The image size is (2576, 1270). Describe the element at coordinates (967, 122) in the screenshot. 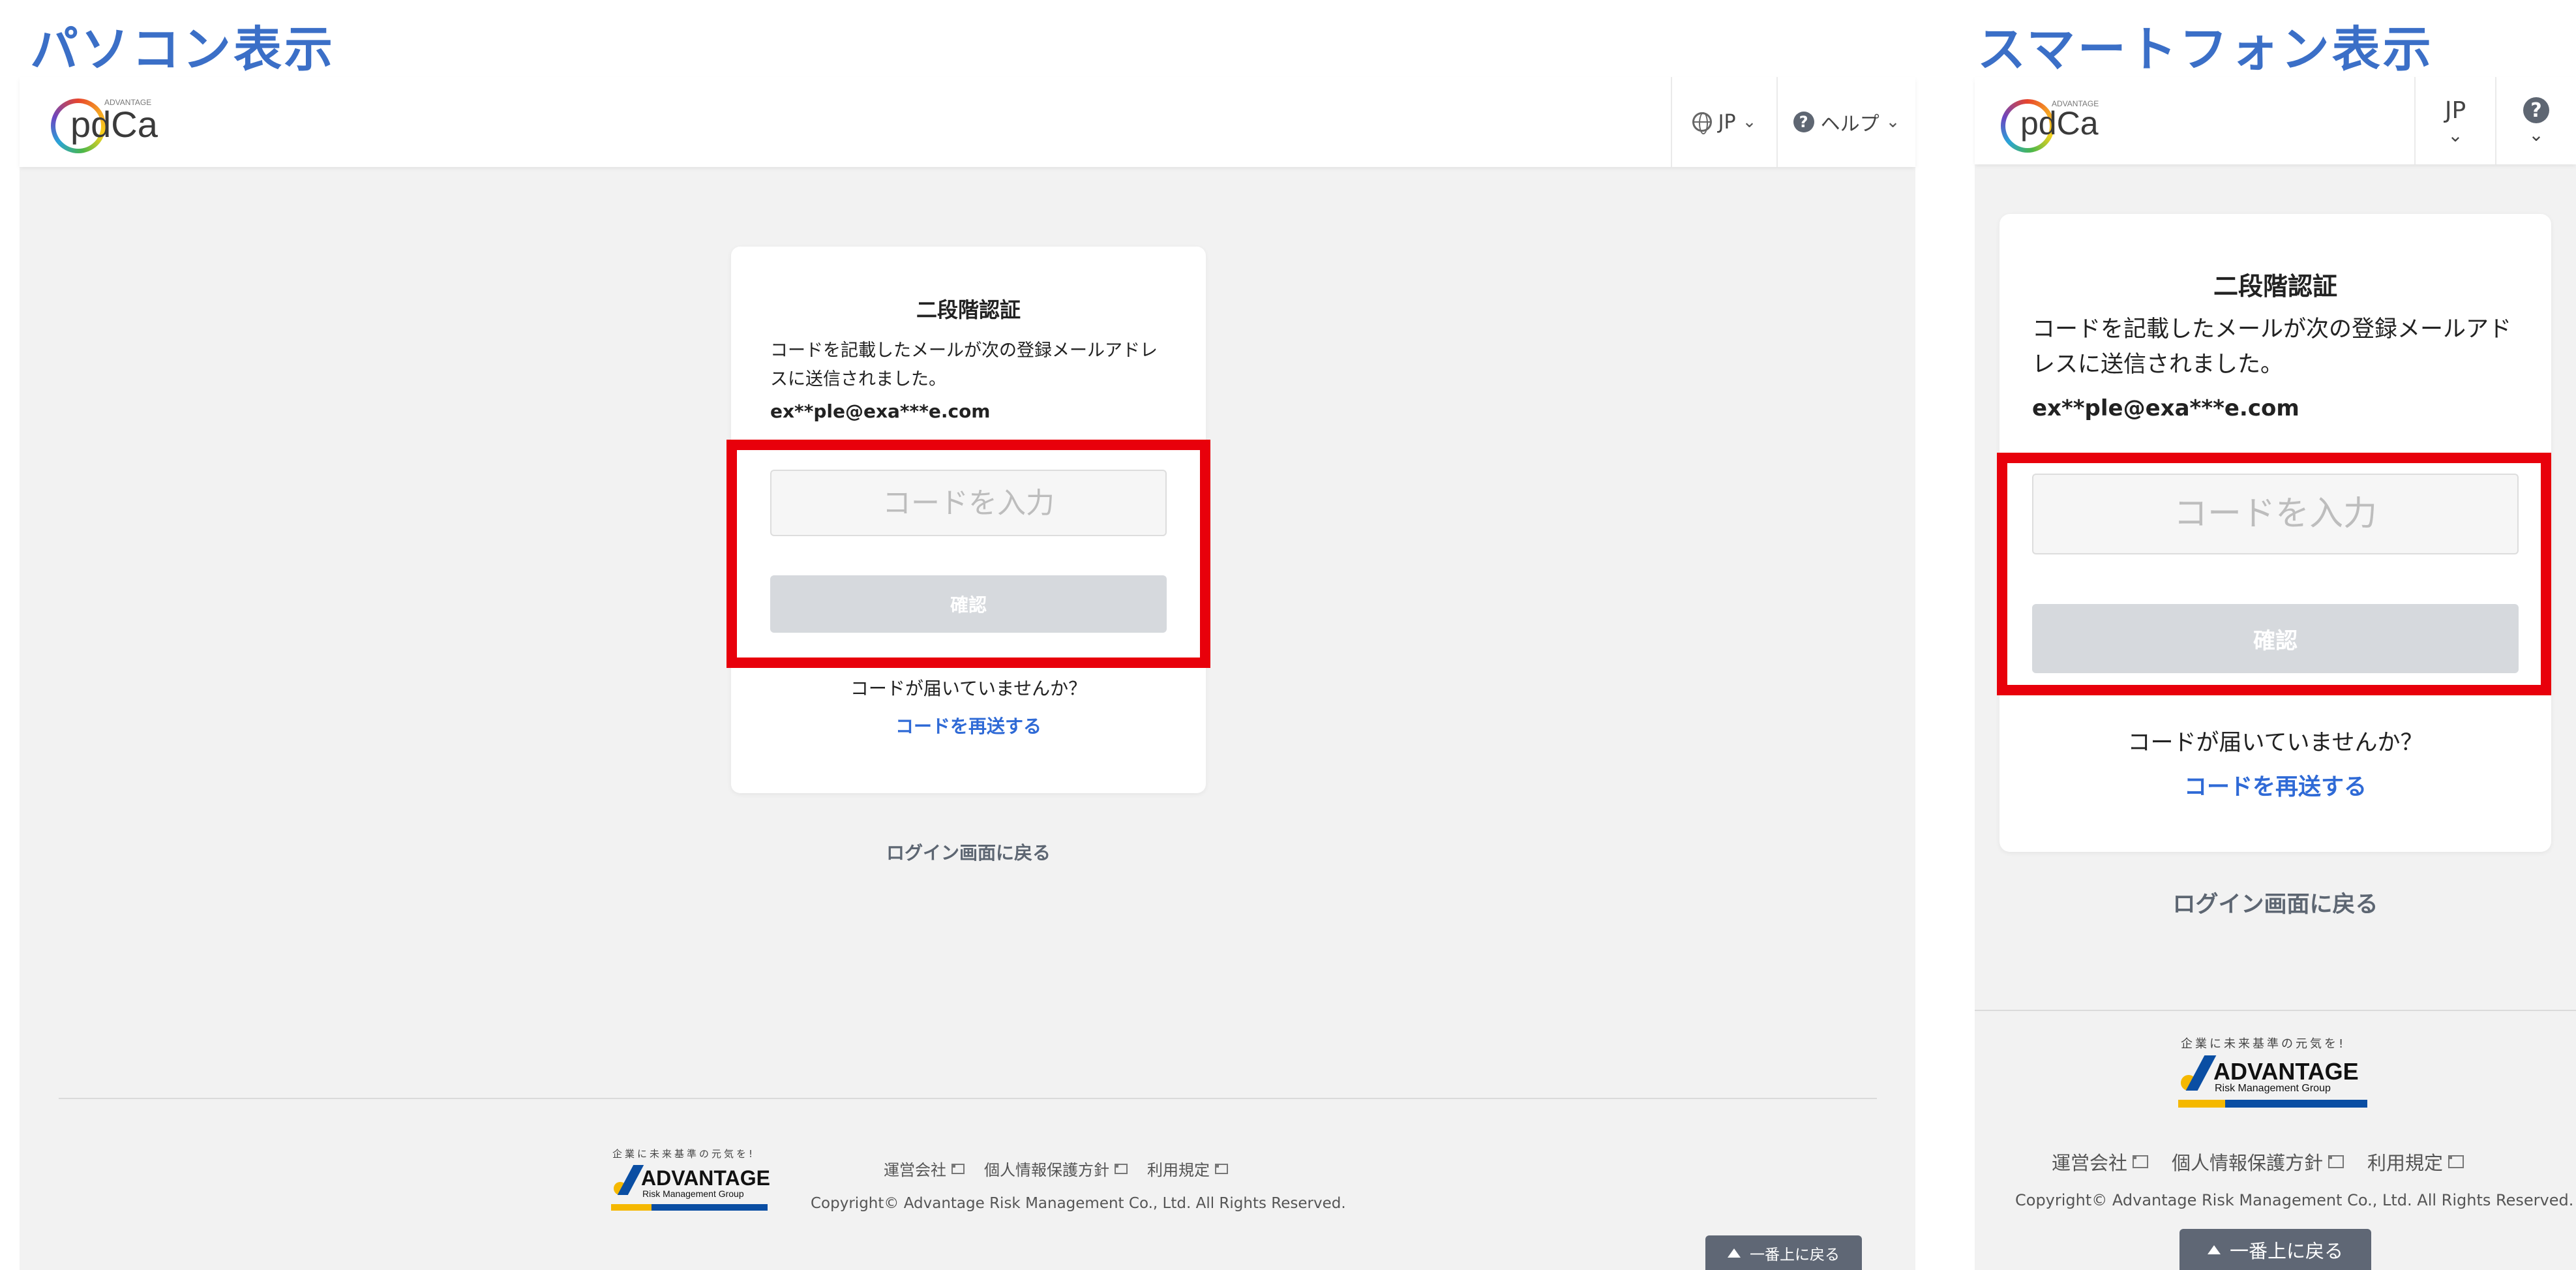

I see `header: pdCa ADVANTAGE JP ⌄ ? ヘルプ ⌄` at that location.